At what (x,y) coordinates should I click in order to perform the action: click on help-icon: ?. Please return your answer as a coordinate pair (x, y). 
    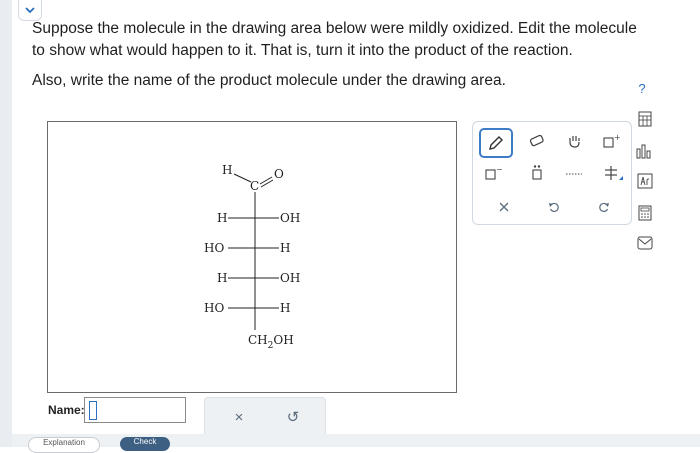
    Looking at the image, I should click on (642, 88).